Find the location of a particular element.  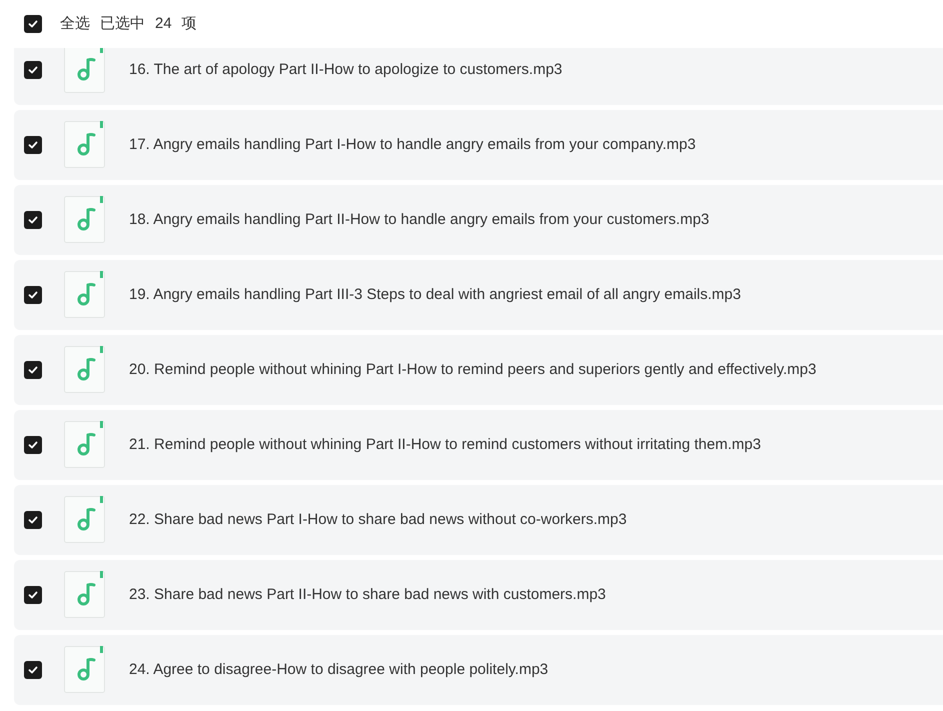

selection-count: 24 is located at coordinates (163, 24).